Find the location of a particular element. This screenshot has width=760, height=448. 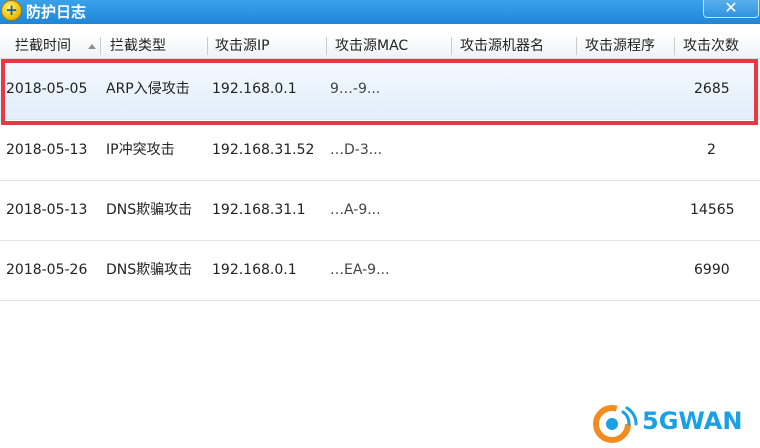

cell-time: 2018-05-26 is located at coordinates (47, 270).